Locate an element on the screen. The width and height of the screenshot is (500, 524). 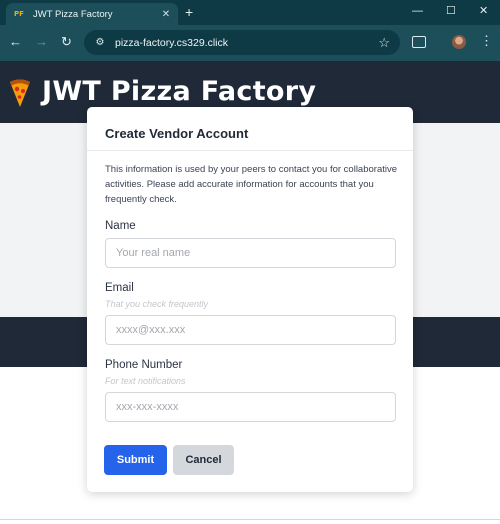
forward-icon: → is located at coordinates (41, 42).